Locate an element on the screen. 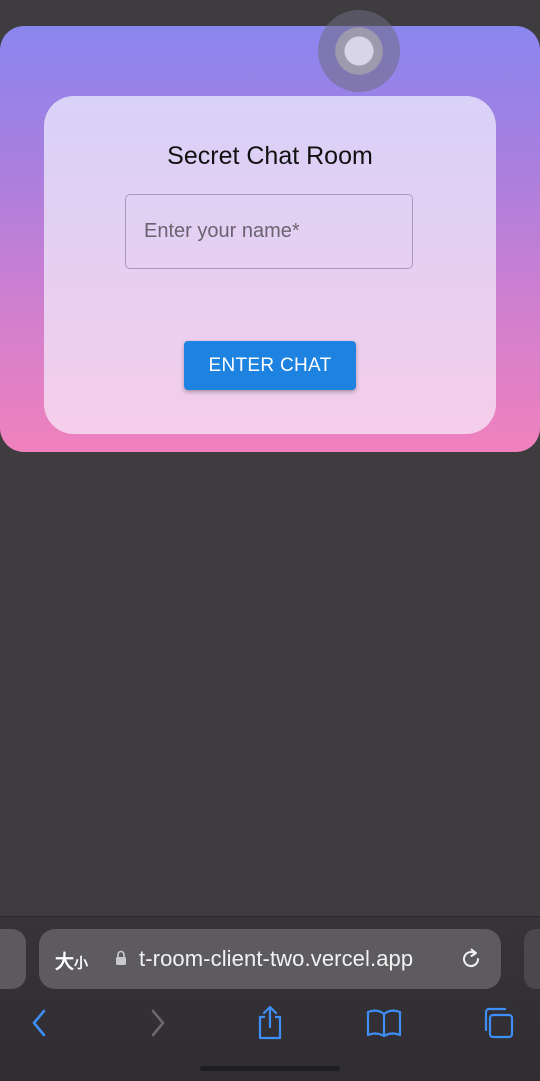  browser-toolbar is located at coordinates (270, 1025).